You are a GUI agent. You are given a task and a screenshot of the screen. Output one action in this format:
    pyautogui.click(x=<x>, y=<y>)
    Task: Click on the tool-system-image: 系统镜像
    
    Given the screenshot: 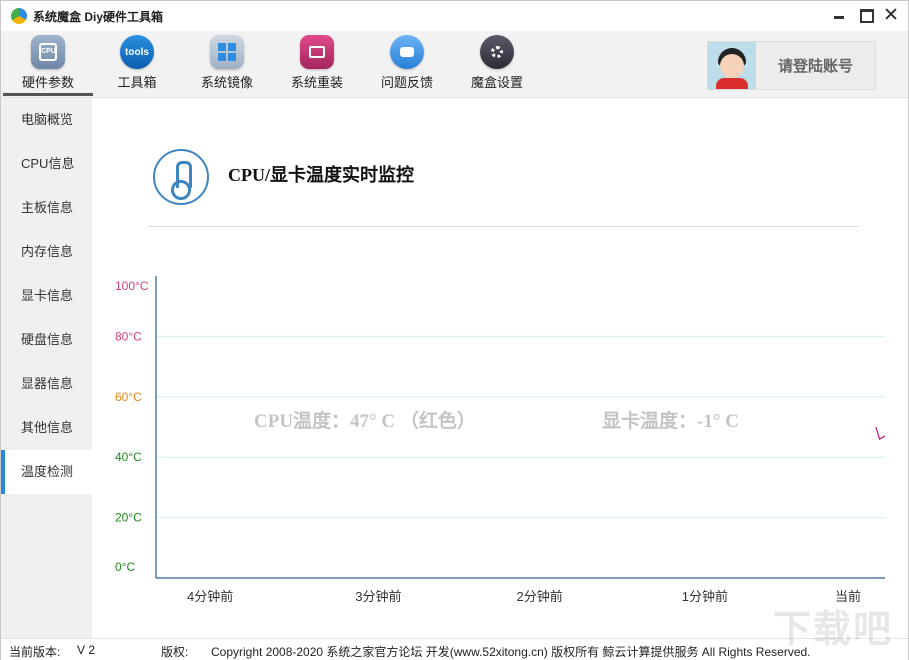 What is the action you would take?
    pyautogui.click(x=227, y=63)
    